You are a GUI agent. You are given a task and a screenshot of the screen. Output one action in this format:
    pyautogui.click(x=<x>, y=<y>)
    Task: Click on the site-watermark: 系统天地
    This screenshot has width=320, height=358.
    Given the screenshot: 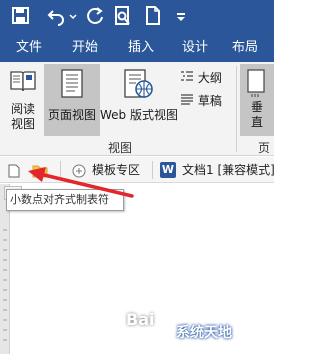 What is the action you would take?
    pyautogui.click(x=204, y=333)
    